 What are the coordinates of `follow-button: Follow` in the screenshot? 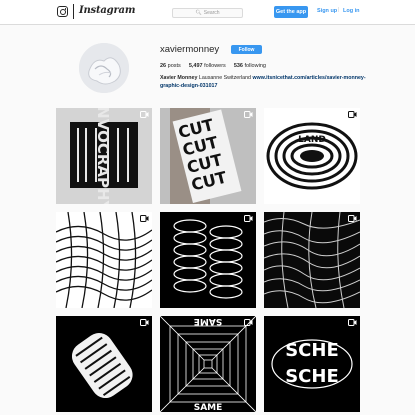 It's located at (246, 49).